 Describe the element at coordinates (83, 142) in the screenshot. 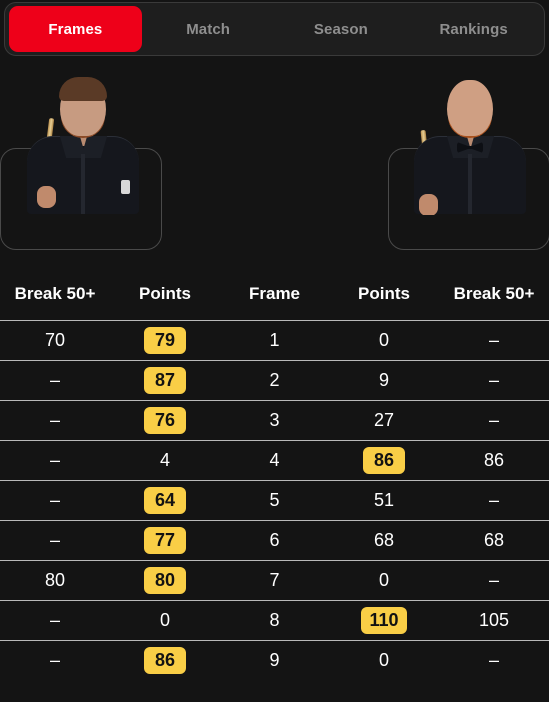

I see `player-photo-left` at that location.